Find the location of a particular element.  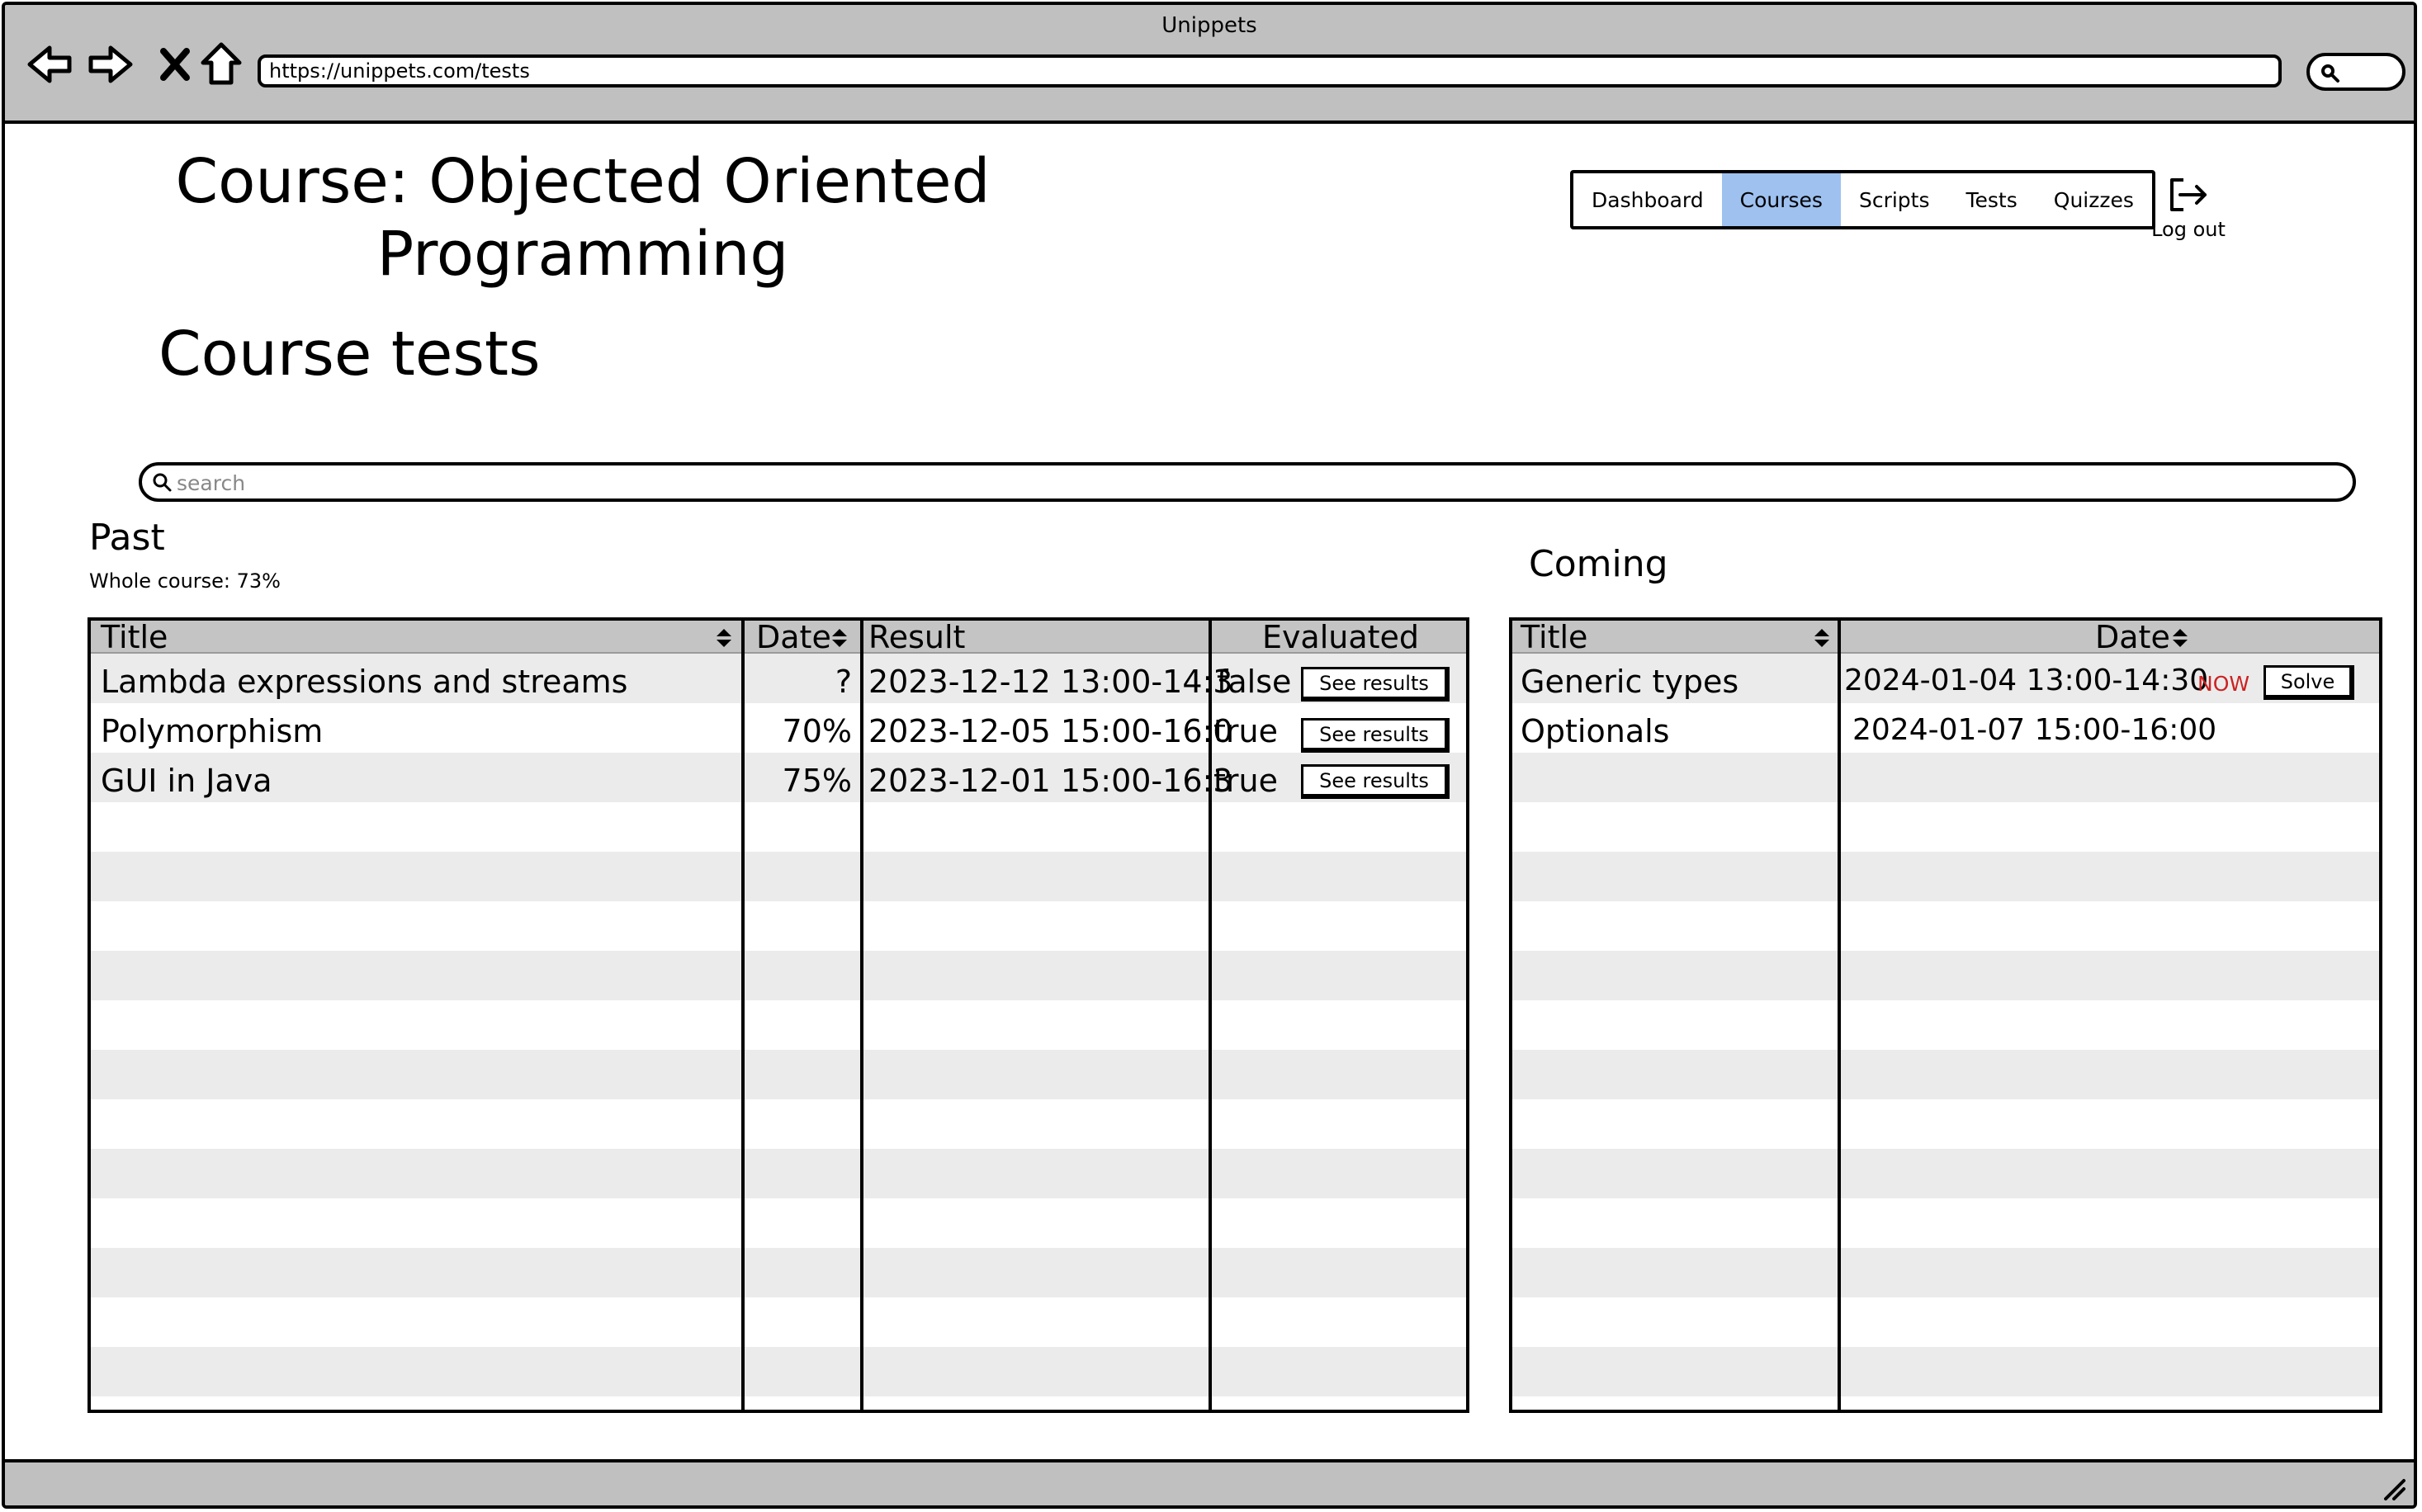

column-header-result: Result is located at coordinates (916, 637).